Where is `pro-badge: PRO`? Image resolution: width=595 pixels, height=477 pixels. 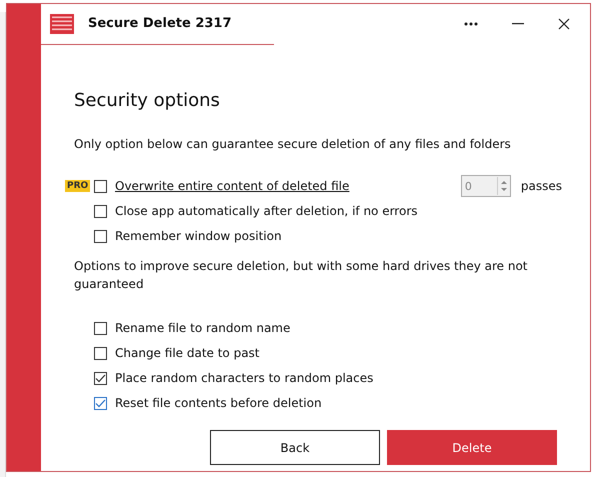
pro-badge: PRO is located at coordinates (77, 186).